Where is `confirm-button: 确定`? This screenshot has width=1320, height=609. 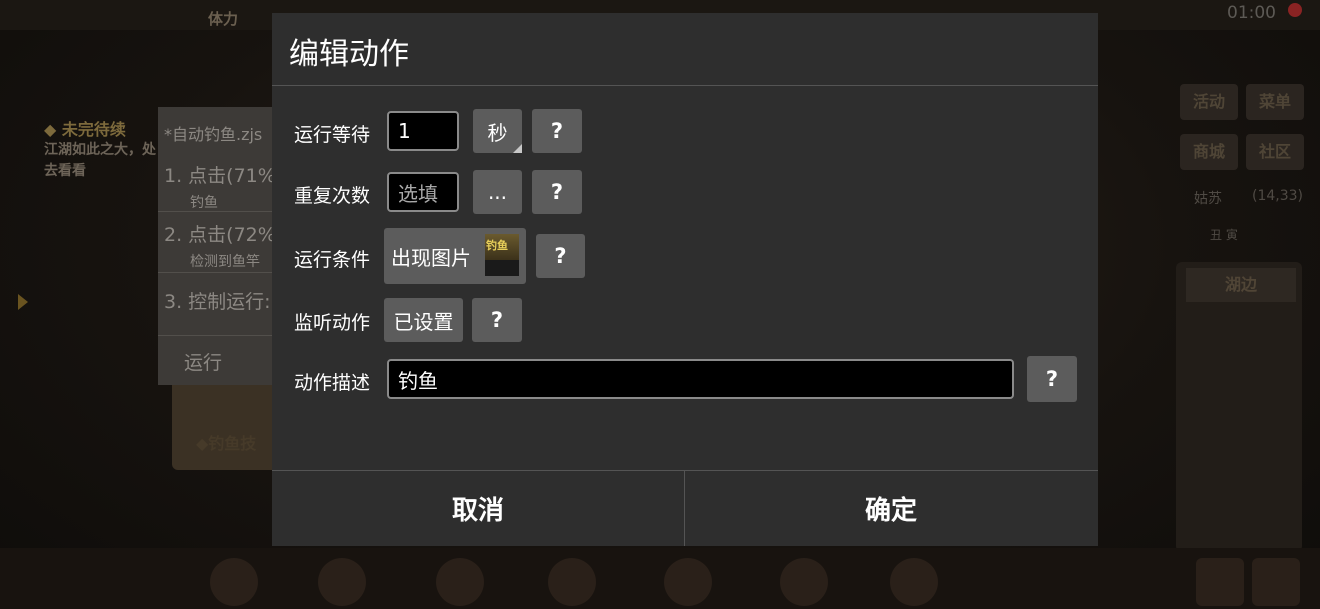 confirm-button: 确定 is located at coordinates (891, 508).